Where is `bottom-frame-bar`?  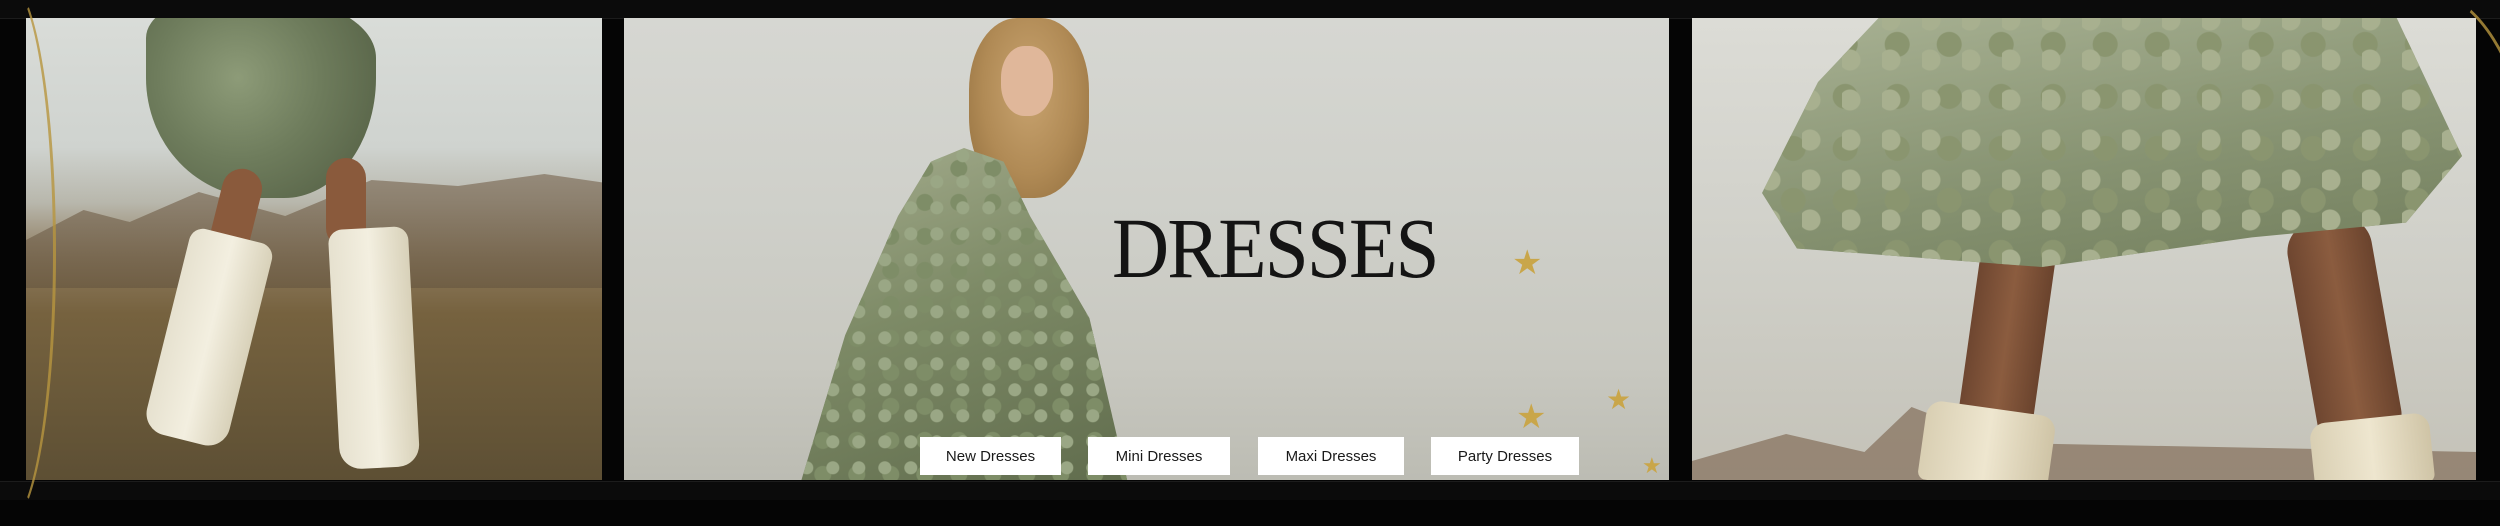 bottom-frame-bar is located at coordinates (1250, 490).